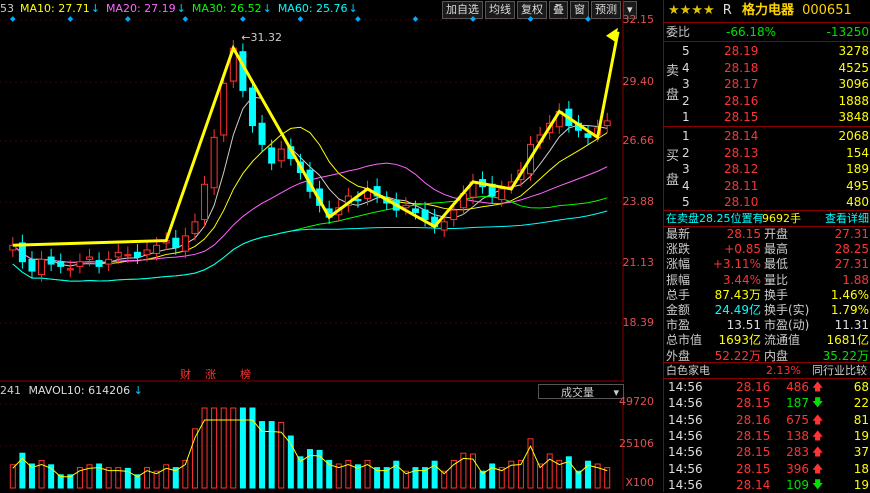 The width and height of the screenshot is (870, 493). Describe the element at coordinates (861, 468) in the screenshot. I see `trade-count: 18` at that location.